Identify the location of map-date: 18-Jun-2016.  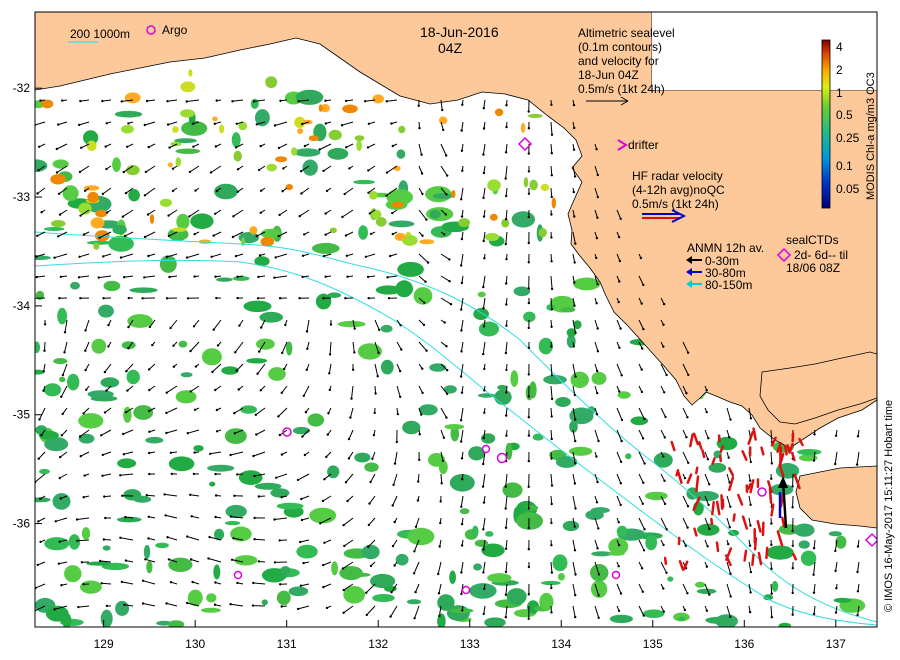
(459, 32).